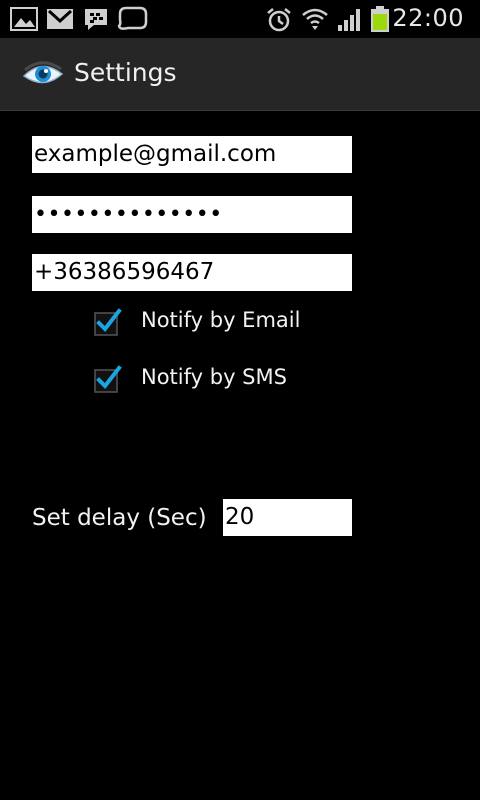  Describe the element at coordinates (192, 214) in the screenshot. I see `password-field: ••••••••••••••` at that location.